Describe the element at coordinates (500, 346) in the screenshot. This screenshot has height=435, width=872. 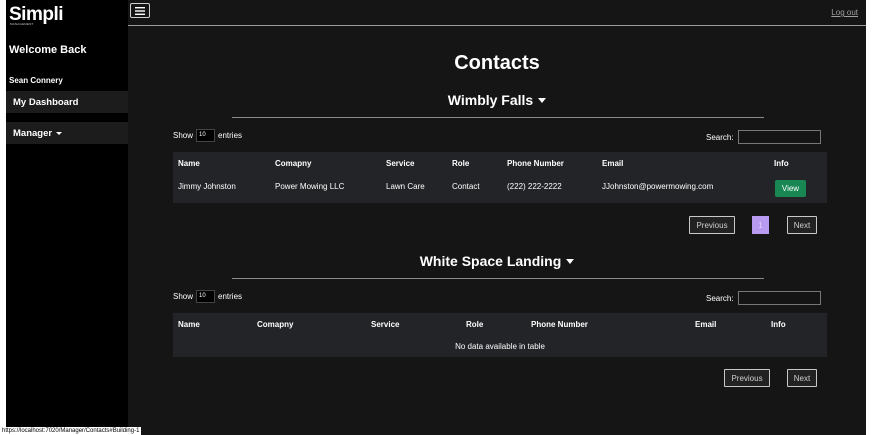
I see `empty-table-message: No data available in table` at that location.